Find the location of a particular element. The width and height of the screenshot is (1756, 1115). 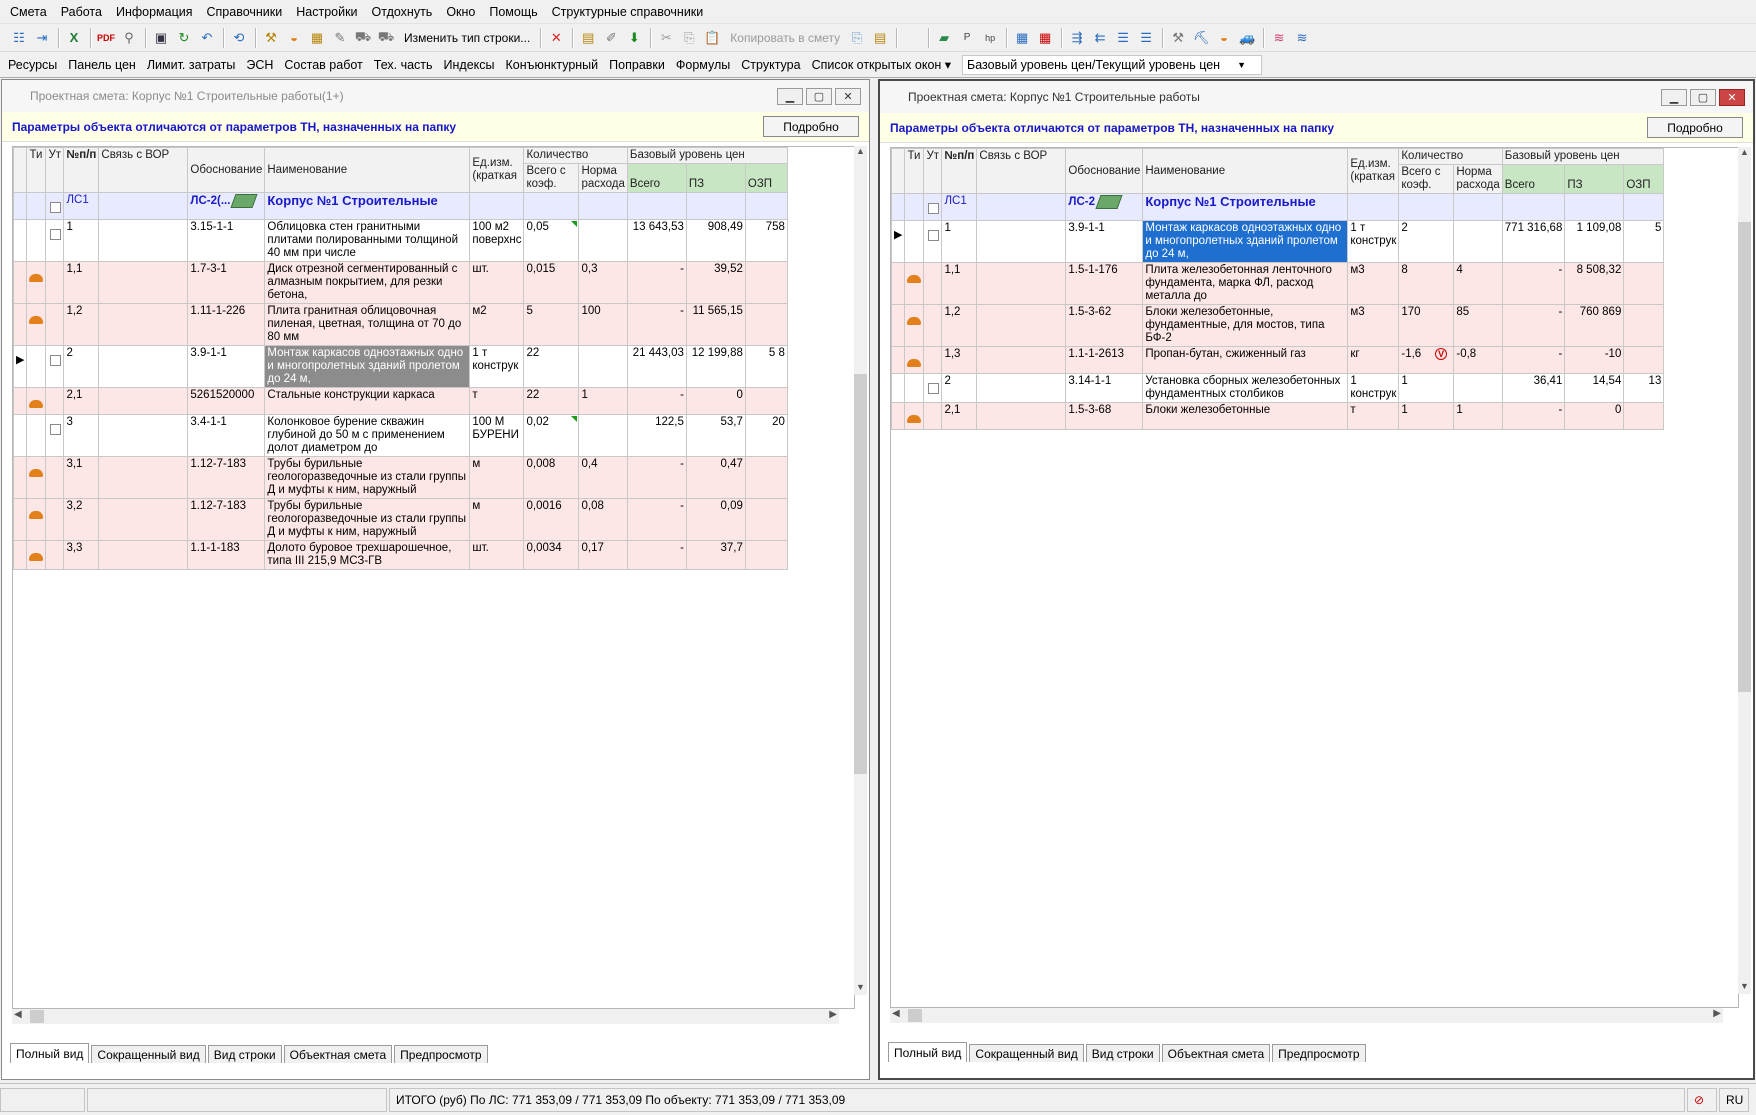

tb-open-windows: Список открытых окон ▾ is located at coordinates (881, 64).